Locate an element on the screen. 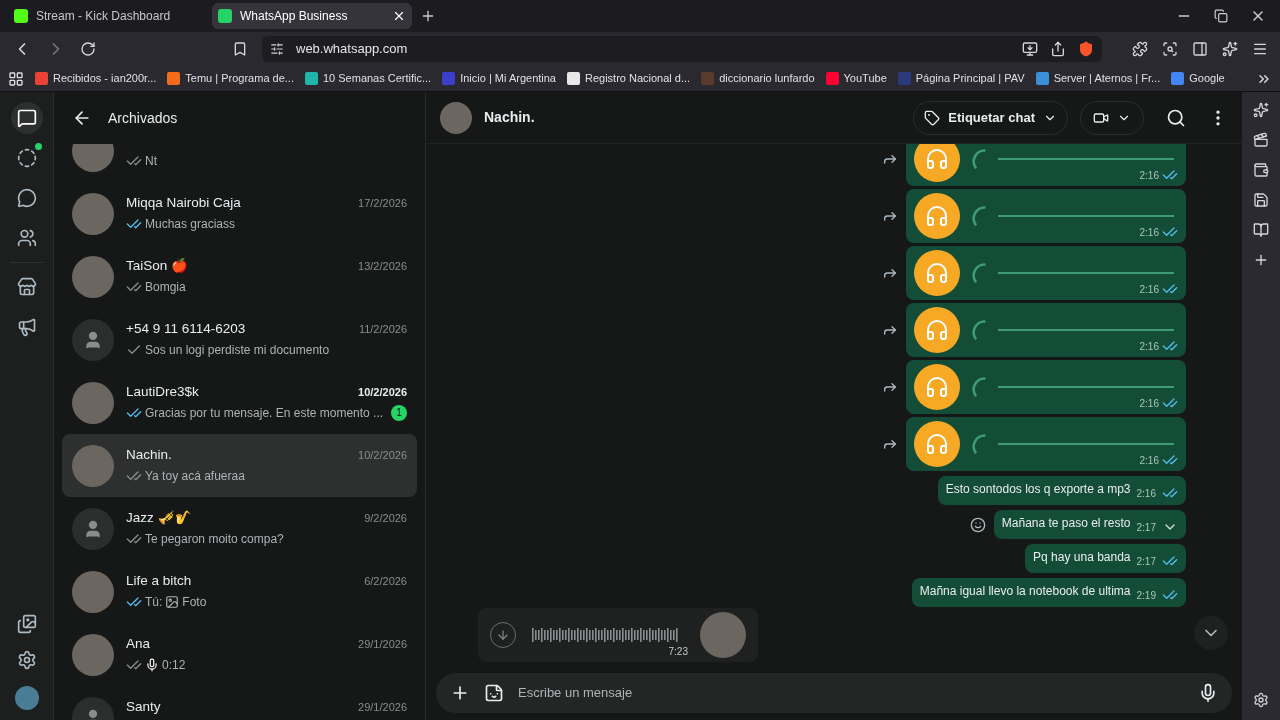 The image size is (1280, 720). url-text: web.whatsapp.com is located at coordinates (352, 49).